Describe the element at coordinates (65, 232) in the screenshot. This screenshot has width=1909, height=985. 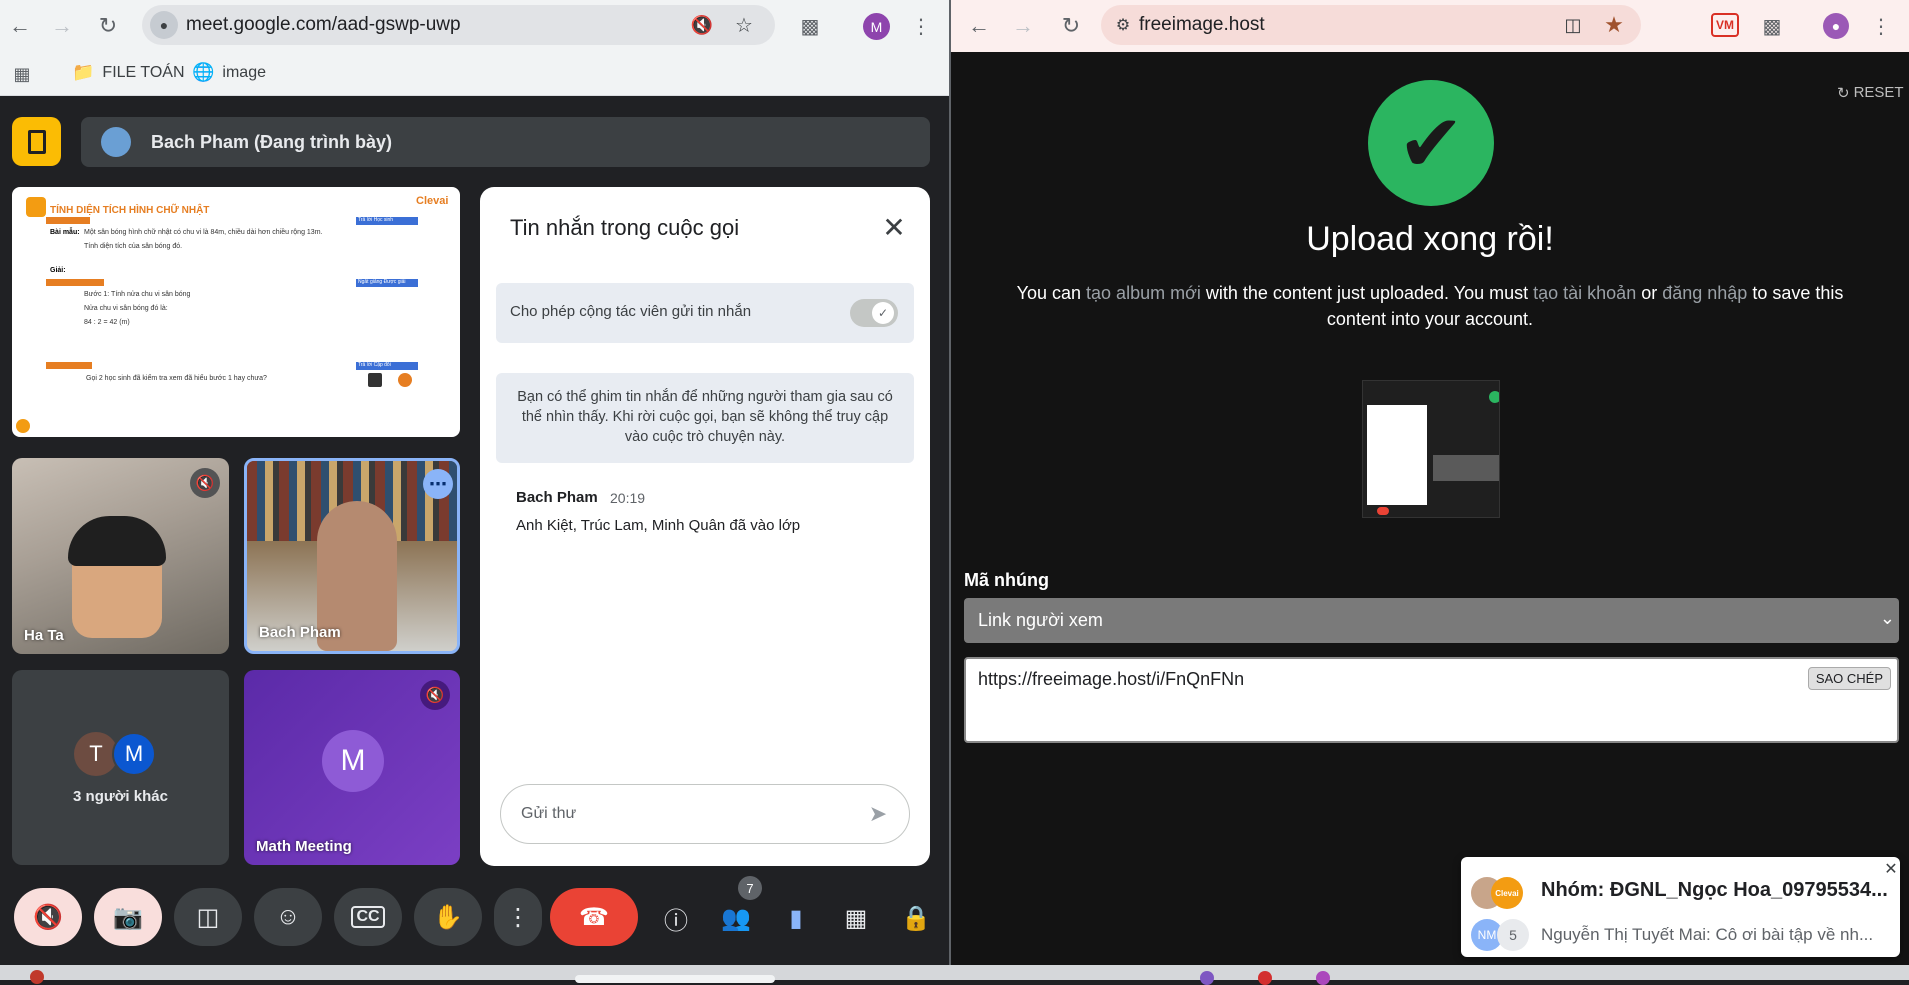
I see `slide-tag-label: Bài mẫu:` at that location.